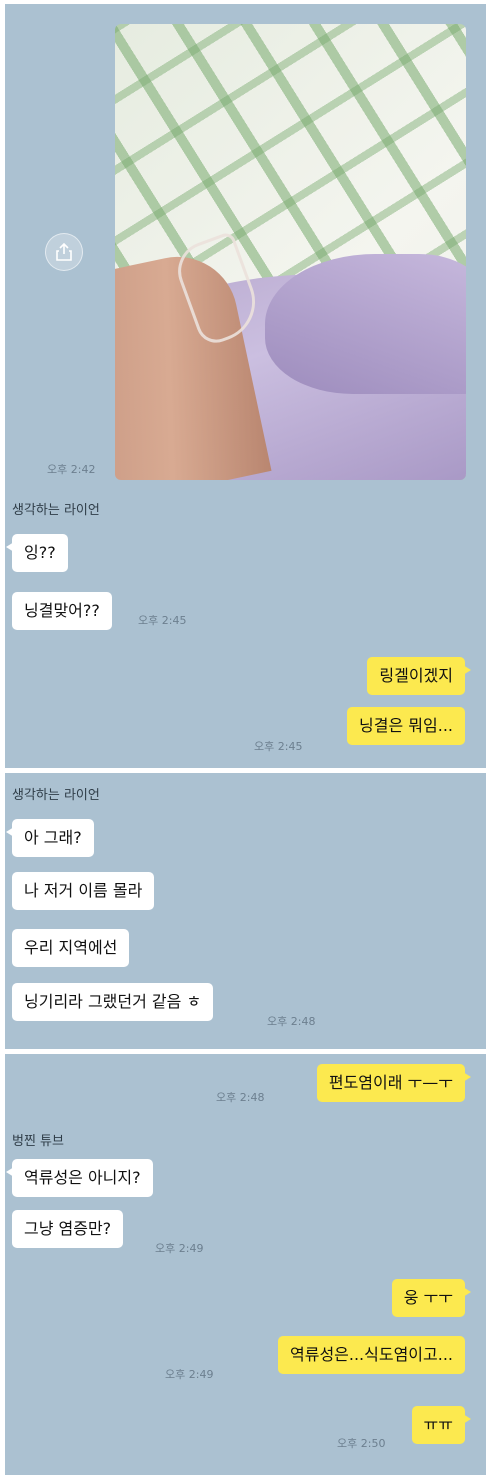  I want to click on photo-blanket-fold, so click(365, 324).